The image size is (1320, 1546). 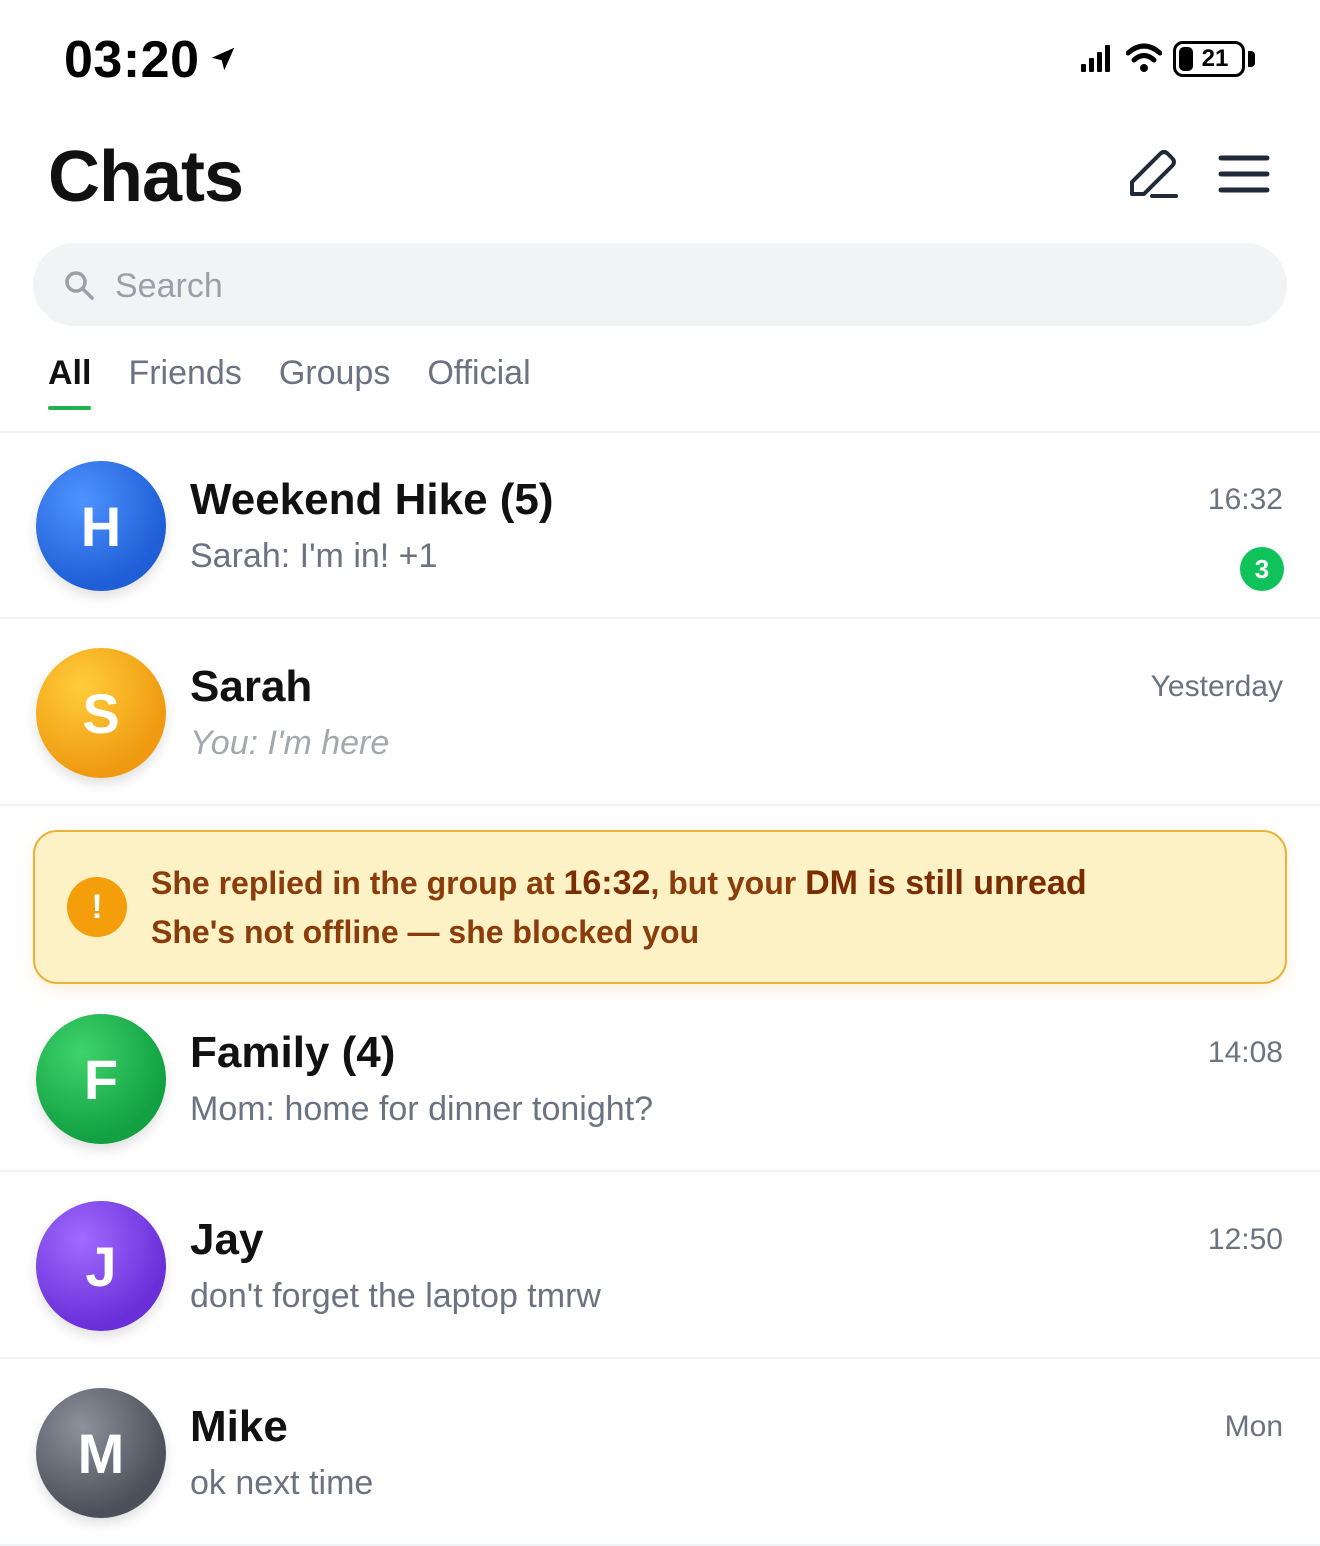 What do you see at coordinates (946, 883) in the screenshot?
I see `alert-dm-status: DM is still unread` at bounding box center [946, 883].